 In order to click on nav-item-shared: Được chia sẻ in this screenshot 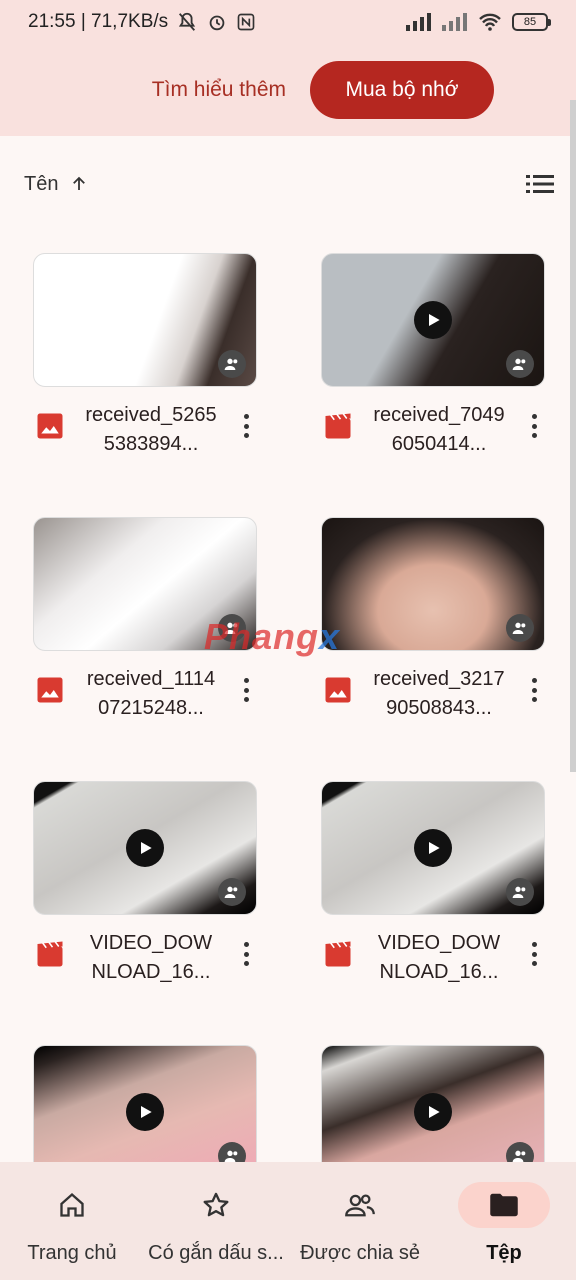, I will do `click(360, 1221)`.